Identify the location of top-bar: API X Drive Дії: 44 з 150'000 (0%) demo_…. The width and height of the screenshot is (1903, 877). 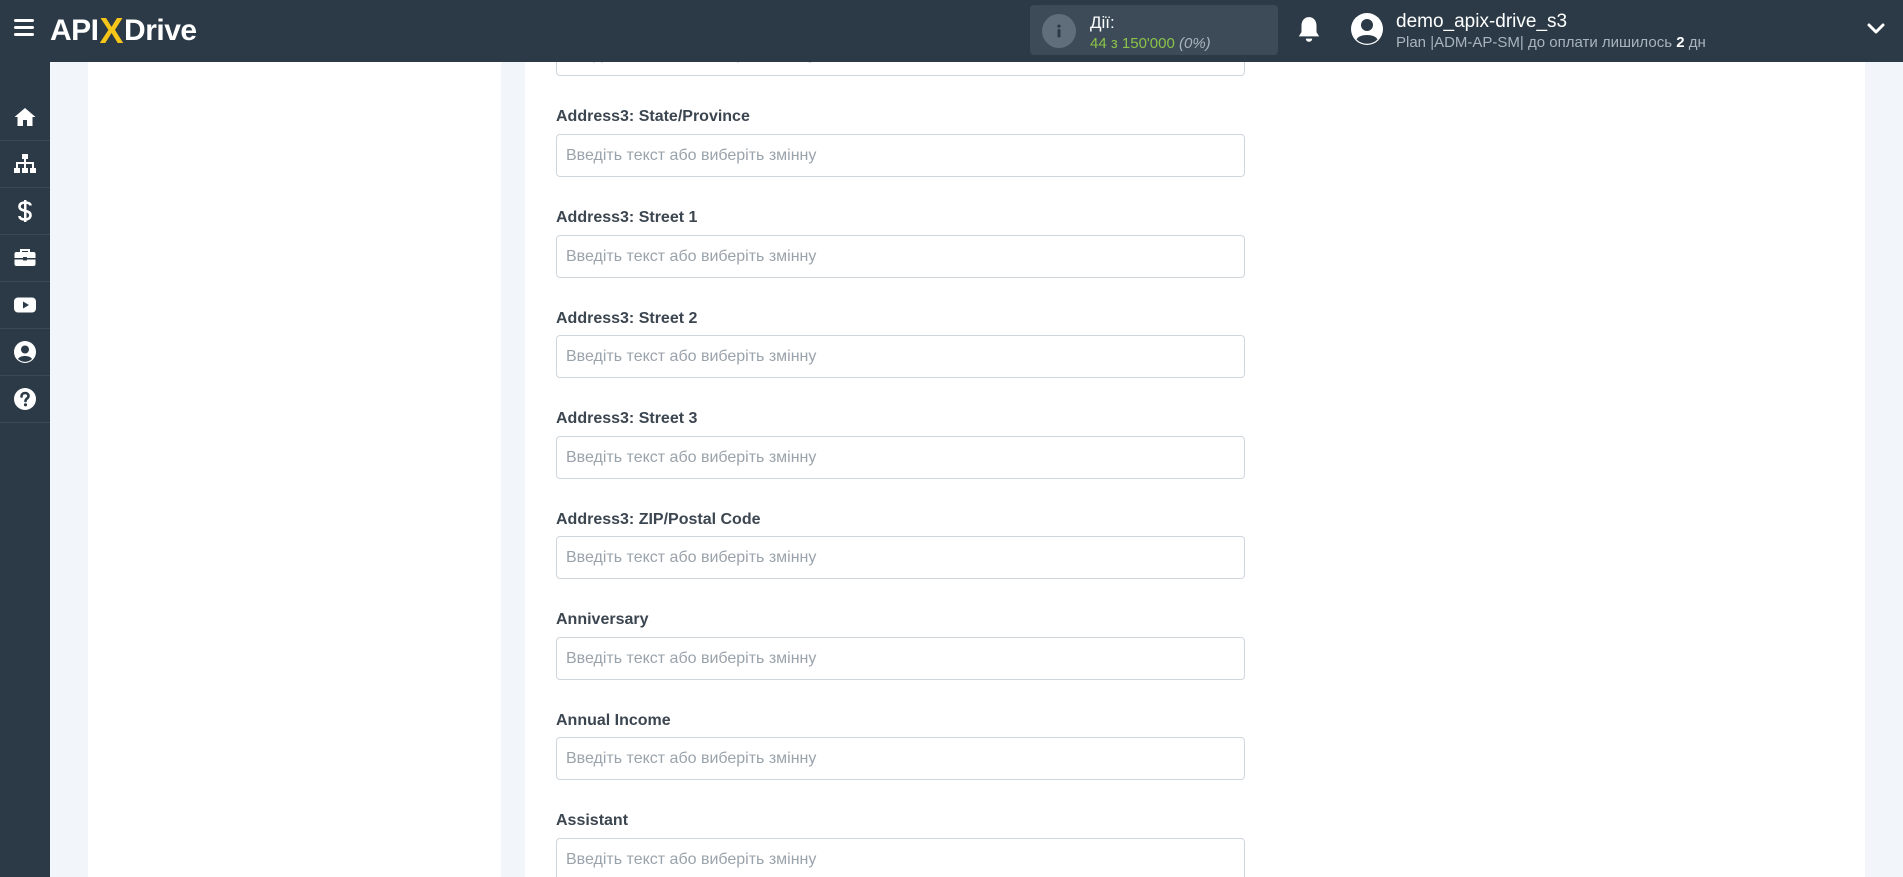
(951, 31).